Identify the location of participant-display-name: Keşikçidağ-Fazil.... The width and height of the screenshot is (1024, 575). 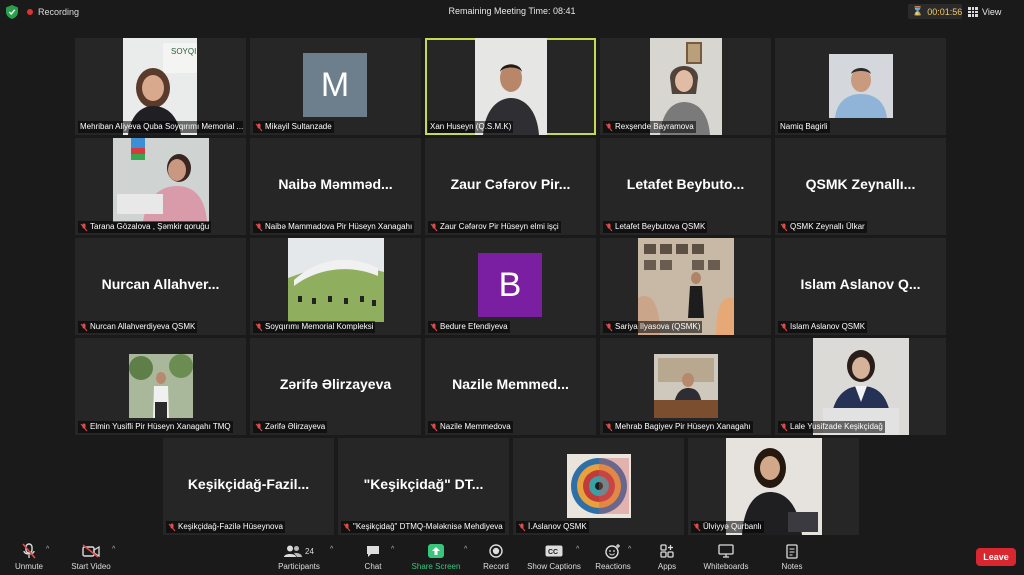
(248, 484).